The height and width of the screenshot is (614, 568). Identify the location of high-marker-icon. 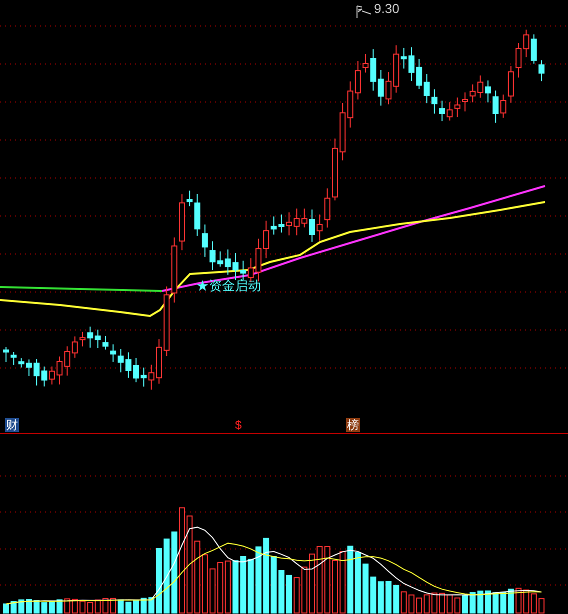
(364, 12).